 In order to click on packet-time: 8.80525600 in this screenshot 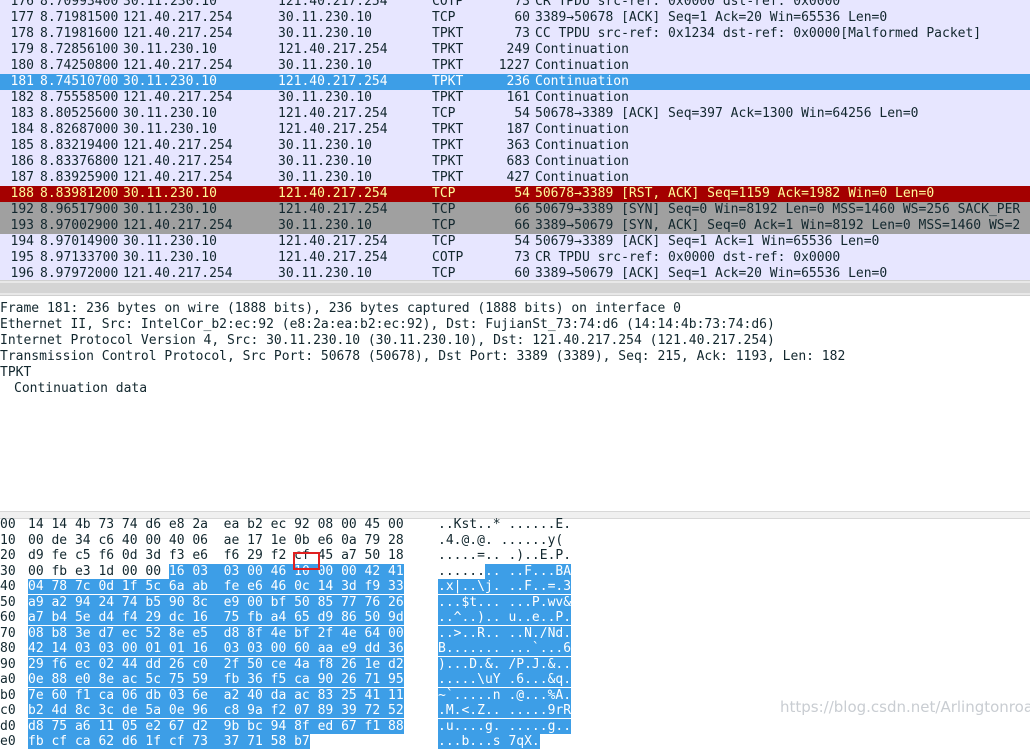, I will do `click(79, 113)`.